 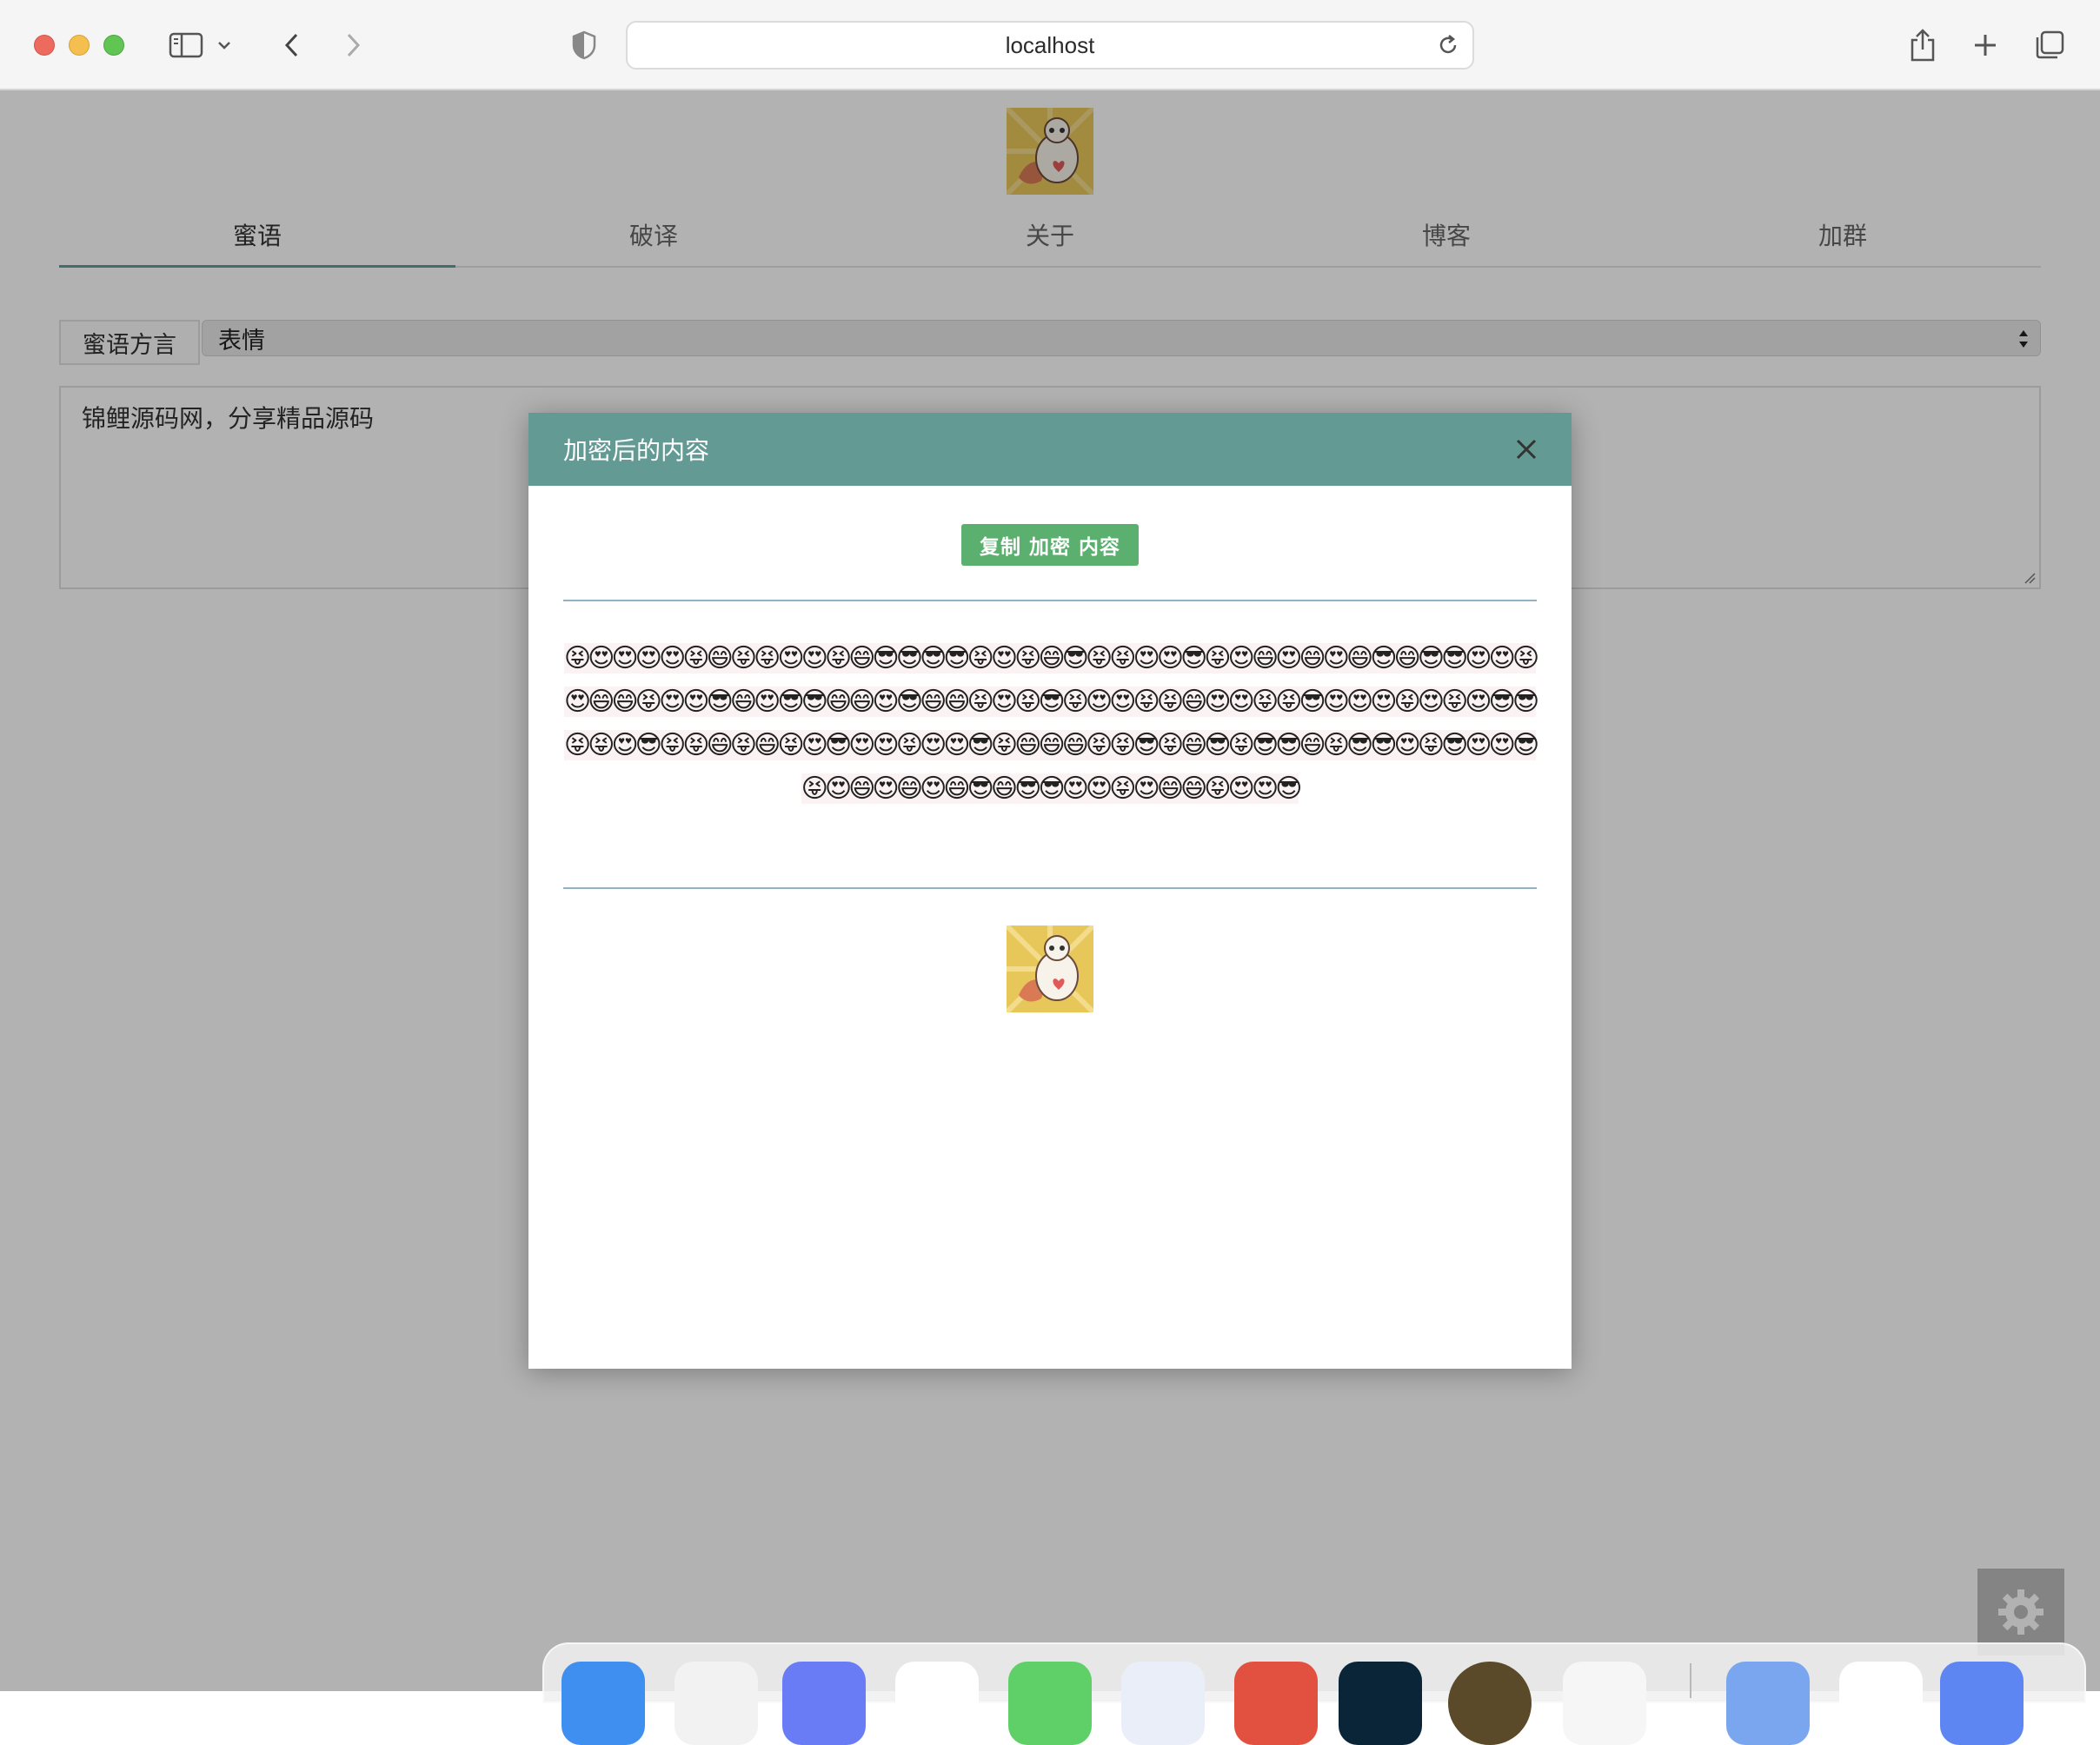 What do you see at coordinates (224, 45) in the screenshot?
I see `chevron-down-icon` at bounding box center [224, 45].